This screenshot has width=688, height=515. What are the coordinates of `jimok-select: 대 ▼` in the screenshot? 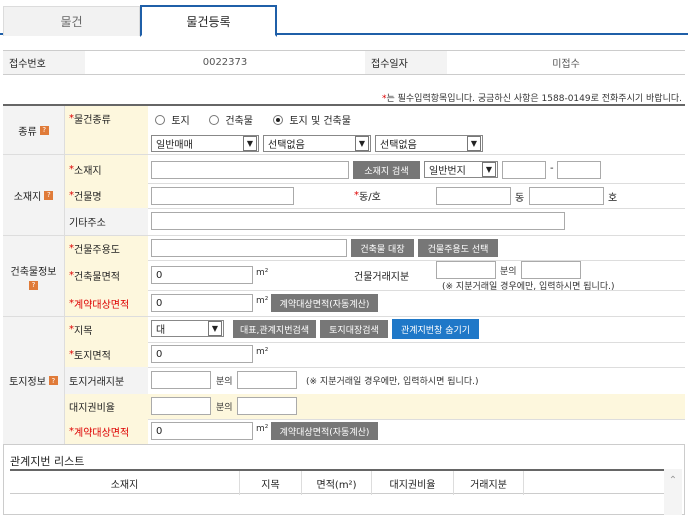 It's located at (187, 328).